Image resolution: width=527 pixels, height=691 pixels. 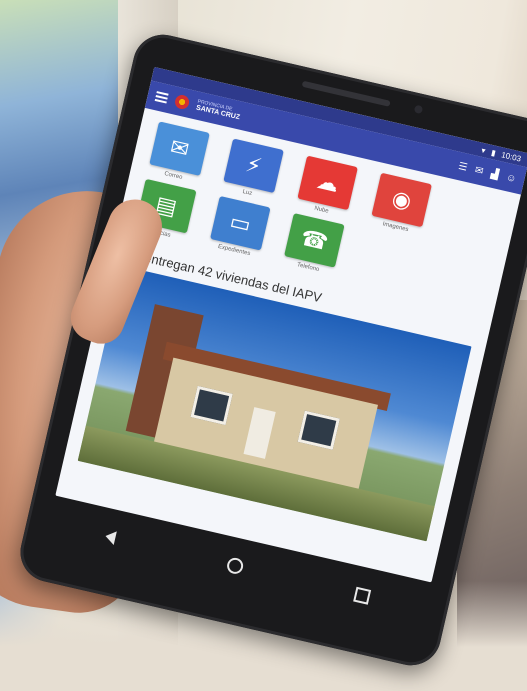 What do you see at coordinates (110, 537) in the screenshot?
I see `back-icon` at bounding box center [110, 537].